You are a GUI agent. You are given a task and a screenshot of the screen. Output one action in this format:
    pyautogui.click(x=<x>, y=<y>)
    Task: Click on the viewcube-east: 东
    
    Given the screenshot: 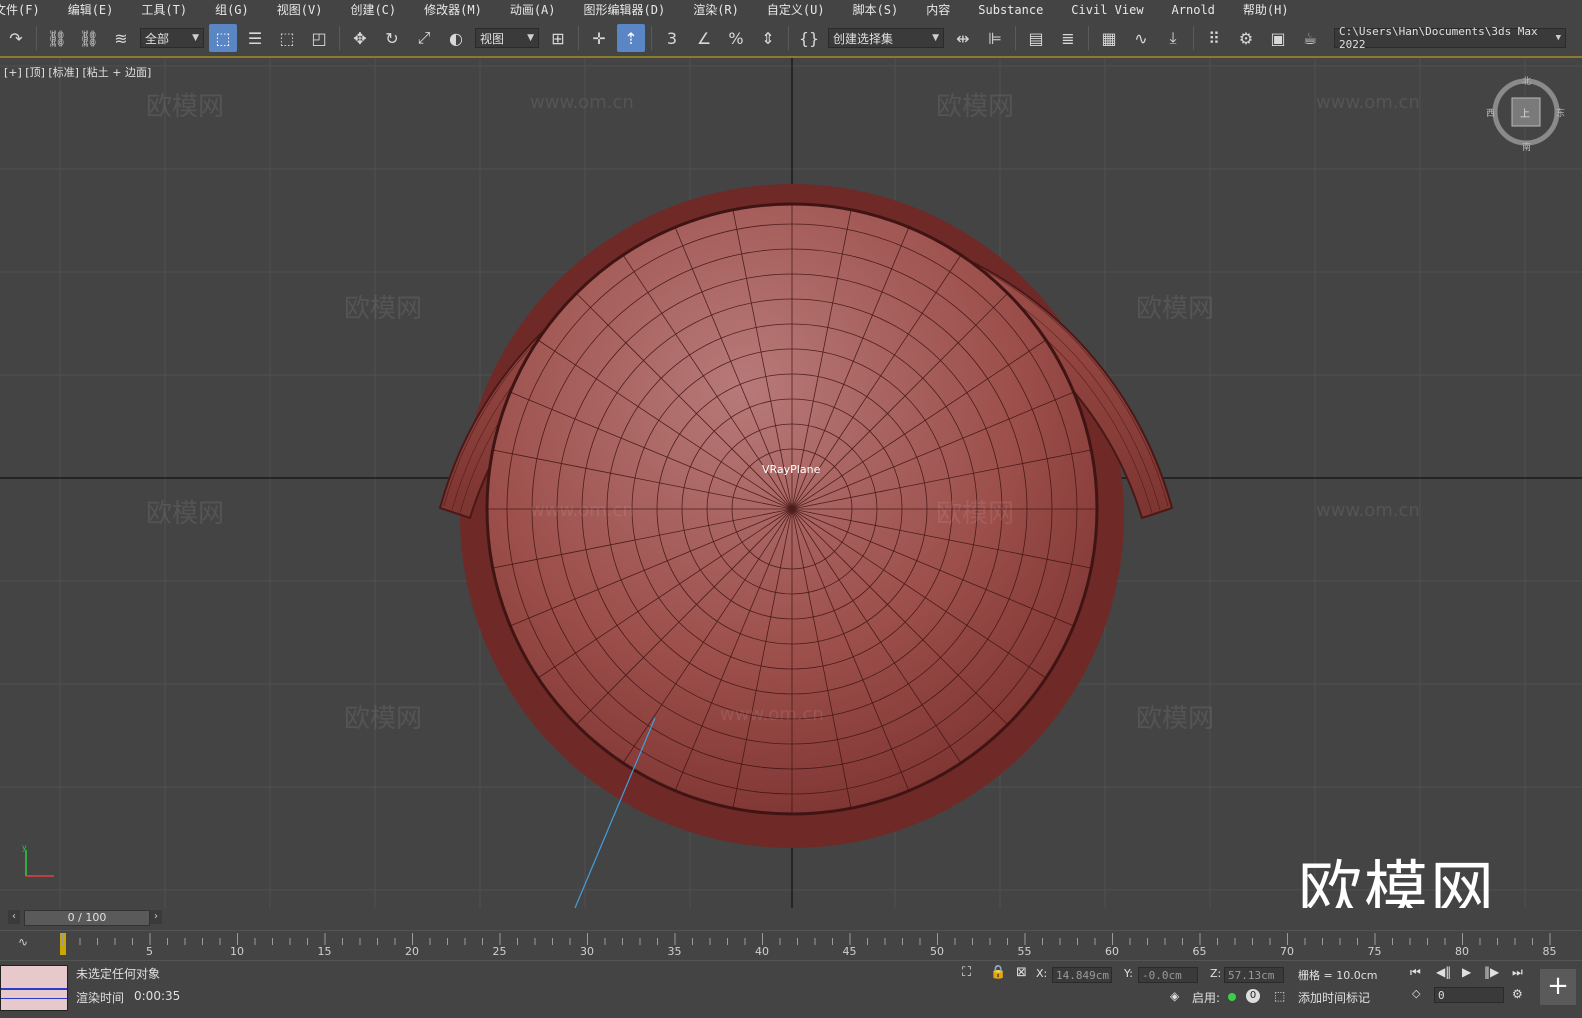 What is the action you would take?
    pyautogui.click(x=1560, y=112)
    